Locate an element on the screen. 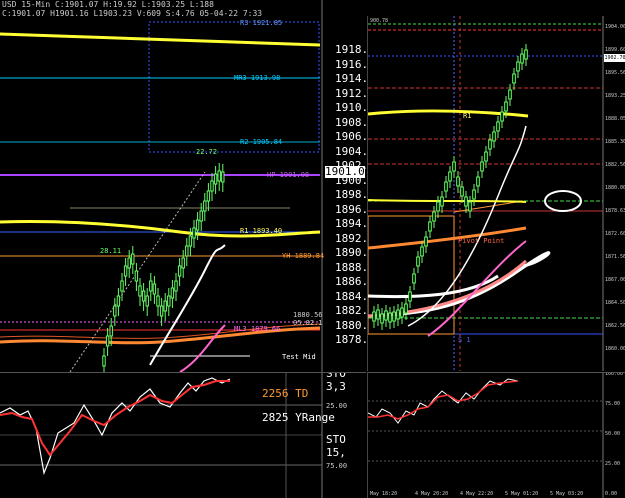  date-tick: 4 May 20:20 is located at coordinates (432, 494).